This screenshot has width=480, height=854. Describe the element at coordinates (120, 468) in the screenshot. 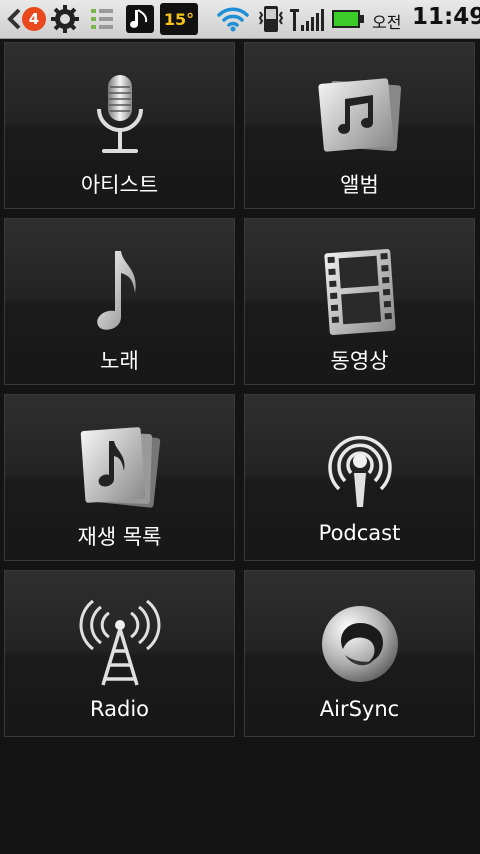

I see `playlist-icon` at that location.